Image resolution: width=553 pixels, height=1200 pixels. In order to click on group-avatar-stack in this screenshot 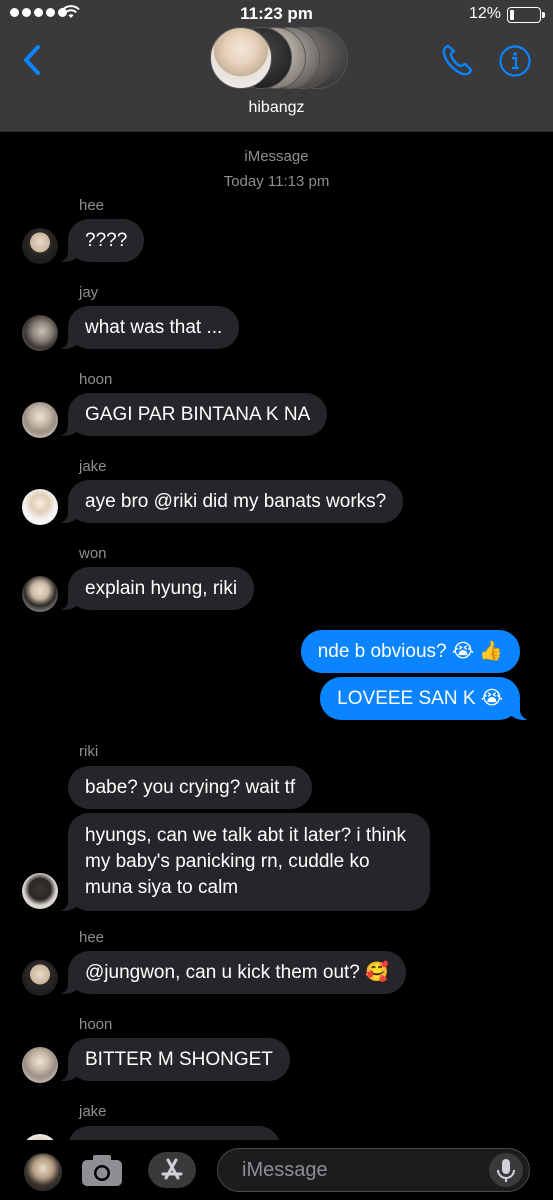, I will do `click(279, 58)`.